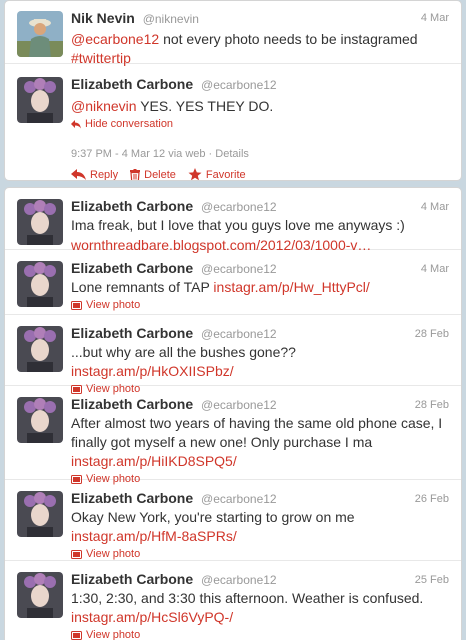  Describe the element at coordinates (290, 39) in the screenshot. I see `tweet-body: not every photo needs to be instagramed` at that location.